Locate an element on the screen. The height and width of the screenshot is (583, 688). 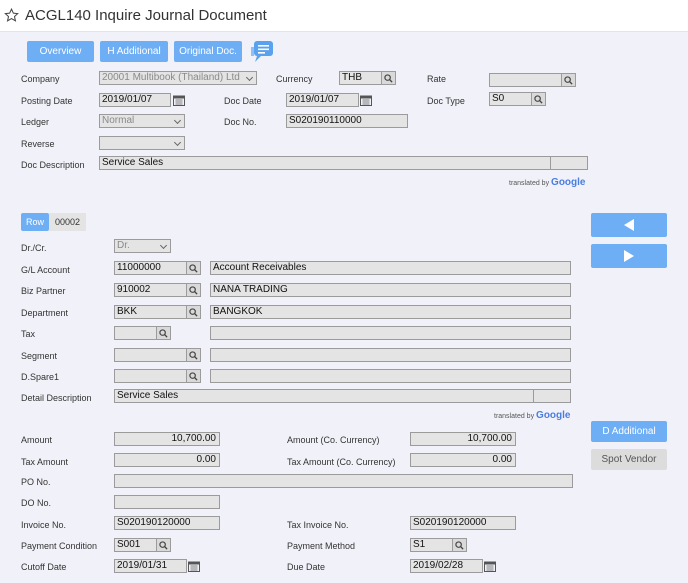
due-date-label: Due Date is located at coordinates (306, 567).